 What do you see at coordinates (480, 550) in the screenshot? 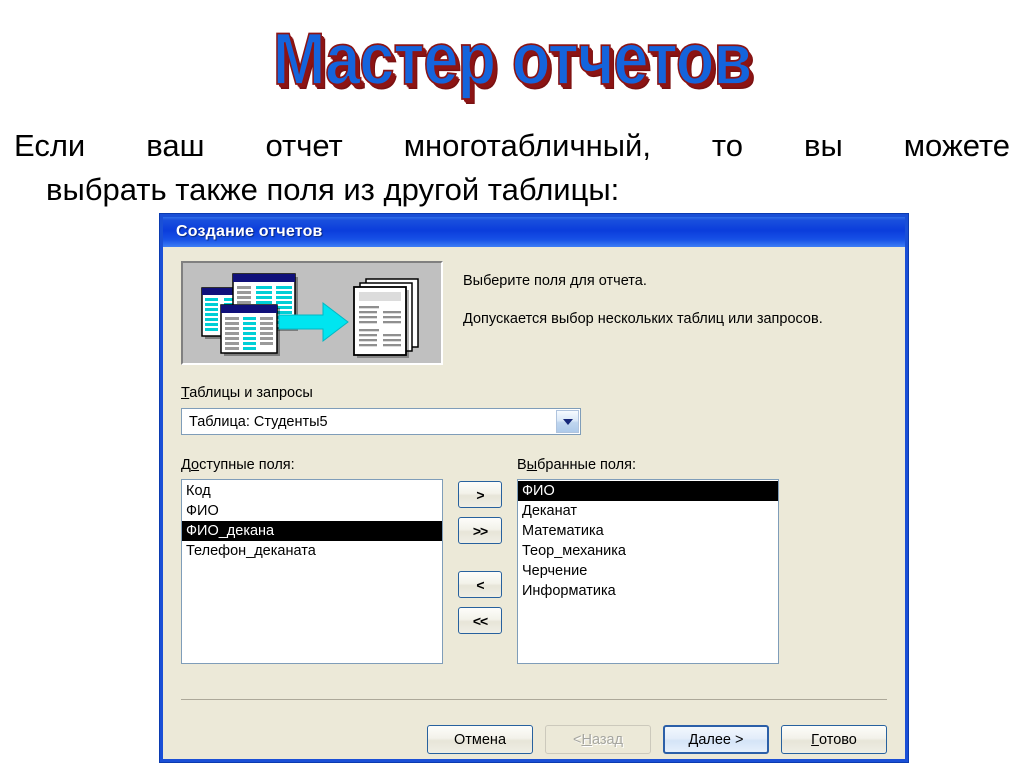
I see `transfer-buttons-group: > >> < <<` at bounding box center [480, 550].